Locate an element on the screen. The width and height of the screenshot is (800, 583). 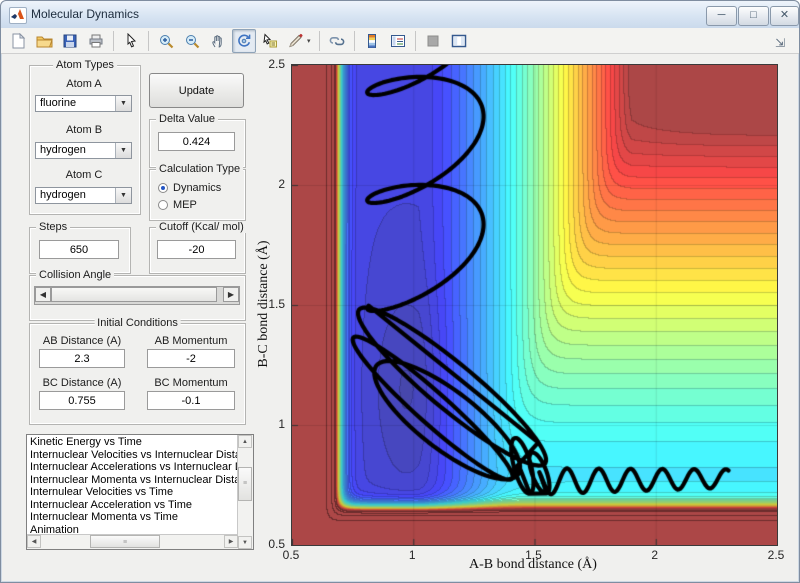
slider-right-arrow-icon: ▶ is located at coordinates (231, 294).